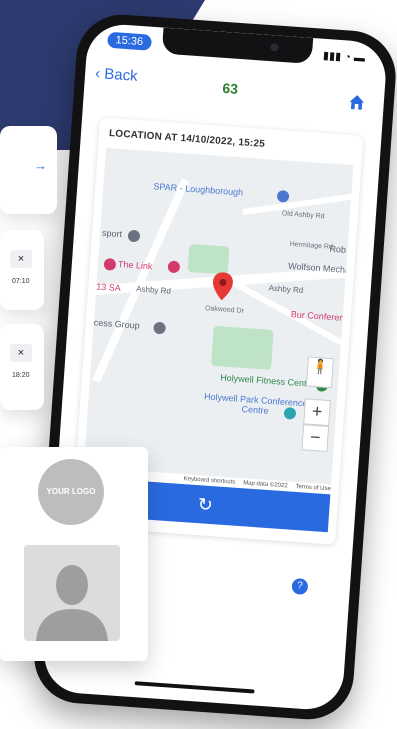 The width and height of the screenshot is (397, 729). Describe the element at coordinates (356, 102) in the screenshot. I see `home-icon` at that location.